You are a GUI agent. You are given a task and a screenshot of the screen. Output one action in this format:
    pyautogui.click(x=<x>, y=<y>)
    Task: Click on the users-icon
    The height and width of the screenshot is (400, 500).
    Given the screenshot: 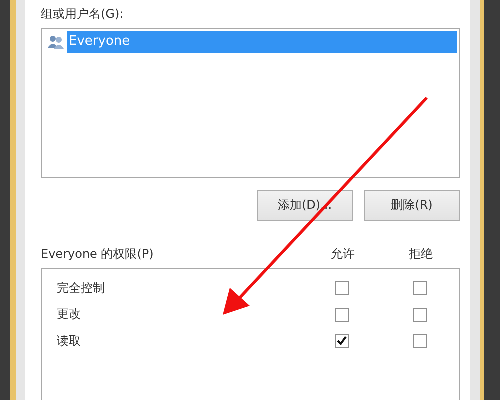 What is the action you would take?
    pyautogui.click(x=56, y=42)
    